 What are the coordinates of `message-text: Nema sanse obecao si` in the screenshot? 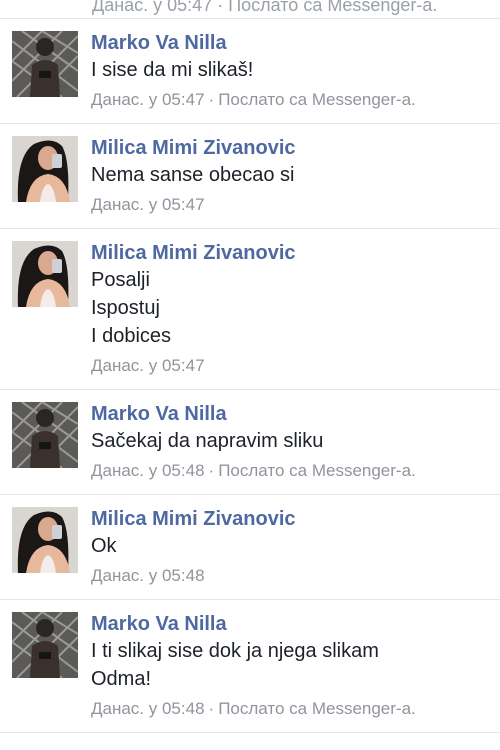 It's located at (193, 175).